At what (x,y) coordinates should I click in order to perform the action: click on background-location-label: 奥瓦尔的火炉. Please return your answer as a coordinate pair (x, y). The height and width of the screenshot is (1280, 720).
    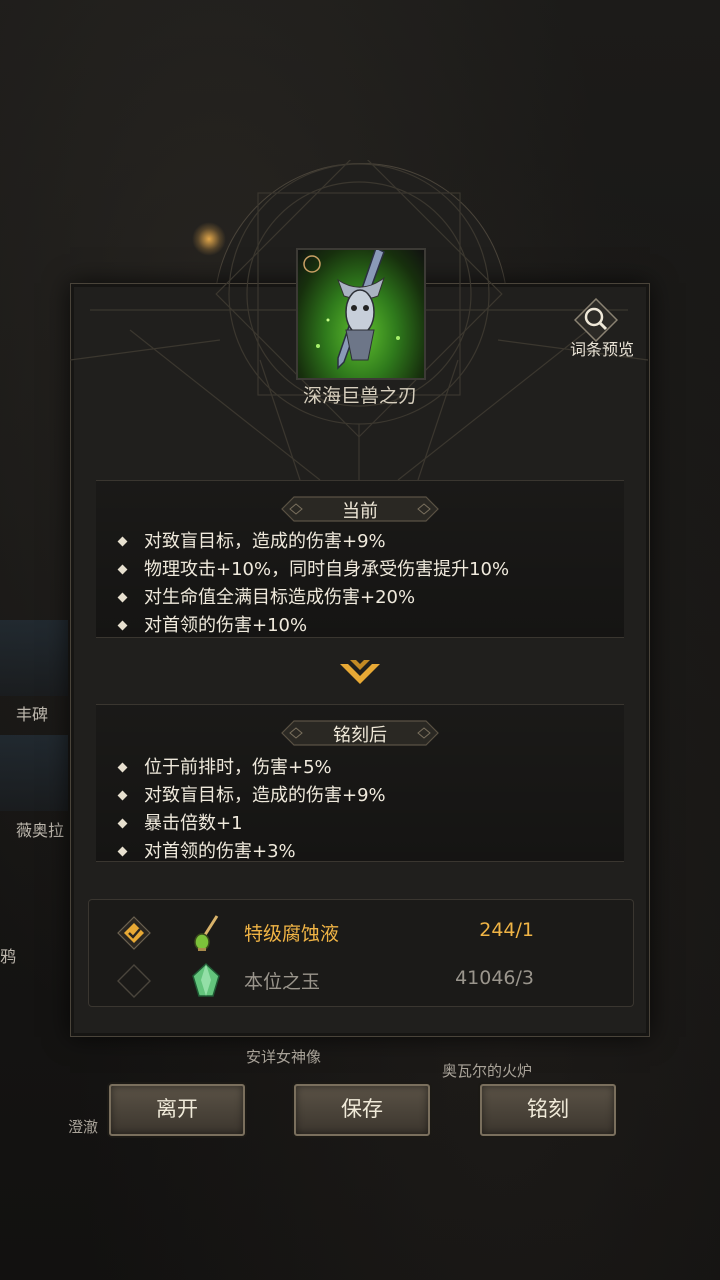
    Looking at the image, I should click on (487, 1071).